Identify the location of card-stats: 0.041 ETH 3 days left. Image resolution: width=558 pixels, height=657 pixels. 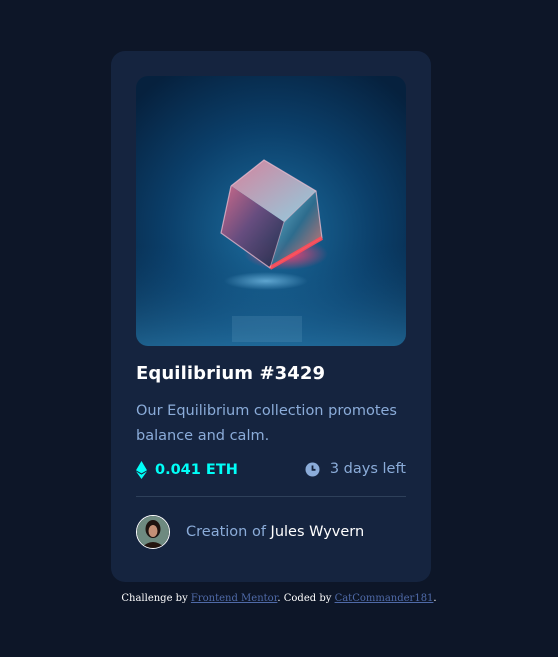
(271, 472).